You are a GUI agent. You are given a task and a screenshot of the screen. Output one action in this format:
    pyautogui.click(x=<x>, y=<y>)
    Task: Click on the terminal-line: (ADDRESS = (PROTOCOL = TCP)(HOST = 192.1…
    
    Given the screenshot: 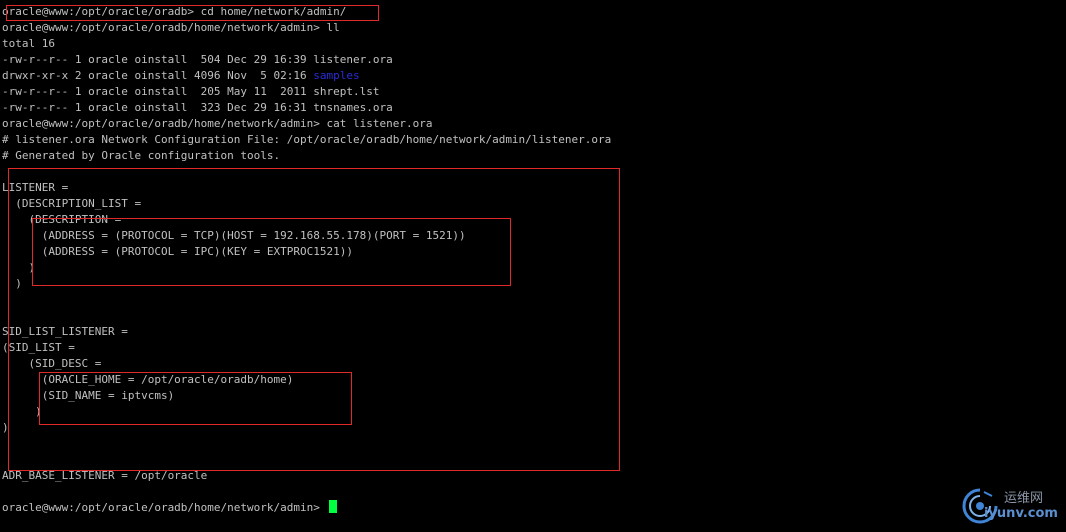 What is the action you would take?
    pyautogui.click(x=234, y=235)
    